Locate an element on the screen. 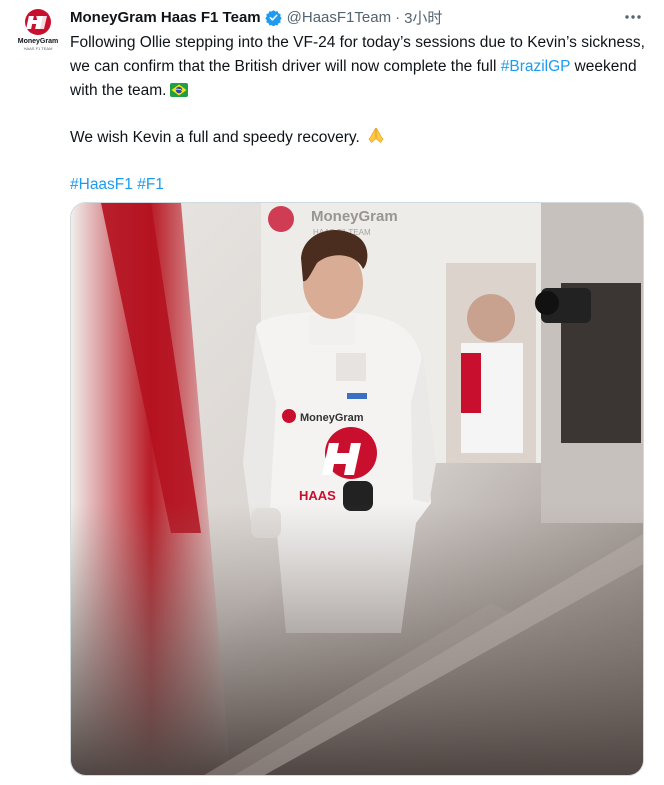 The image size is (664, 785). hashtag-f1: #F1 is located at coordinates (150, 184).